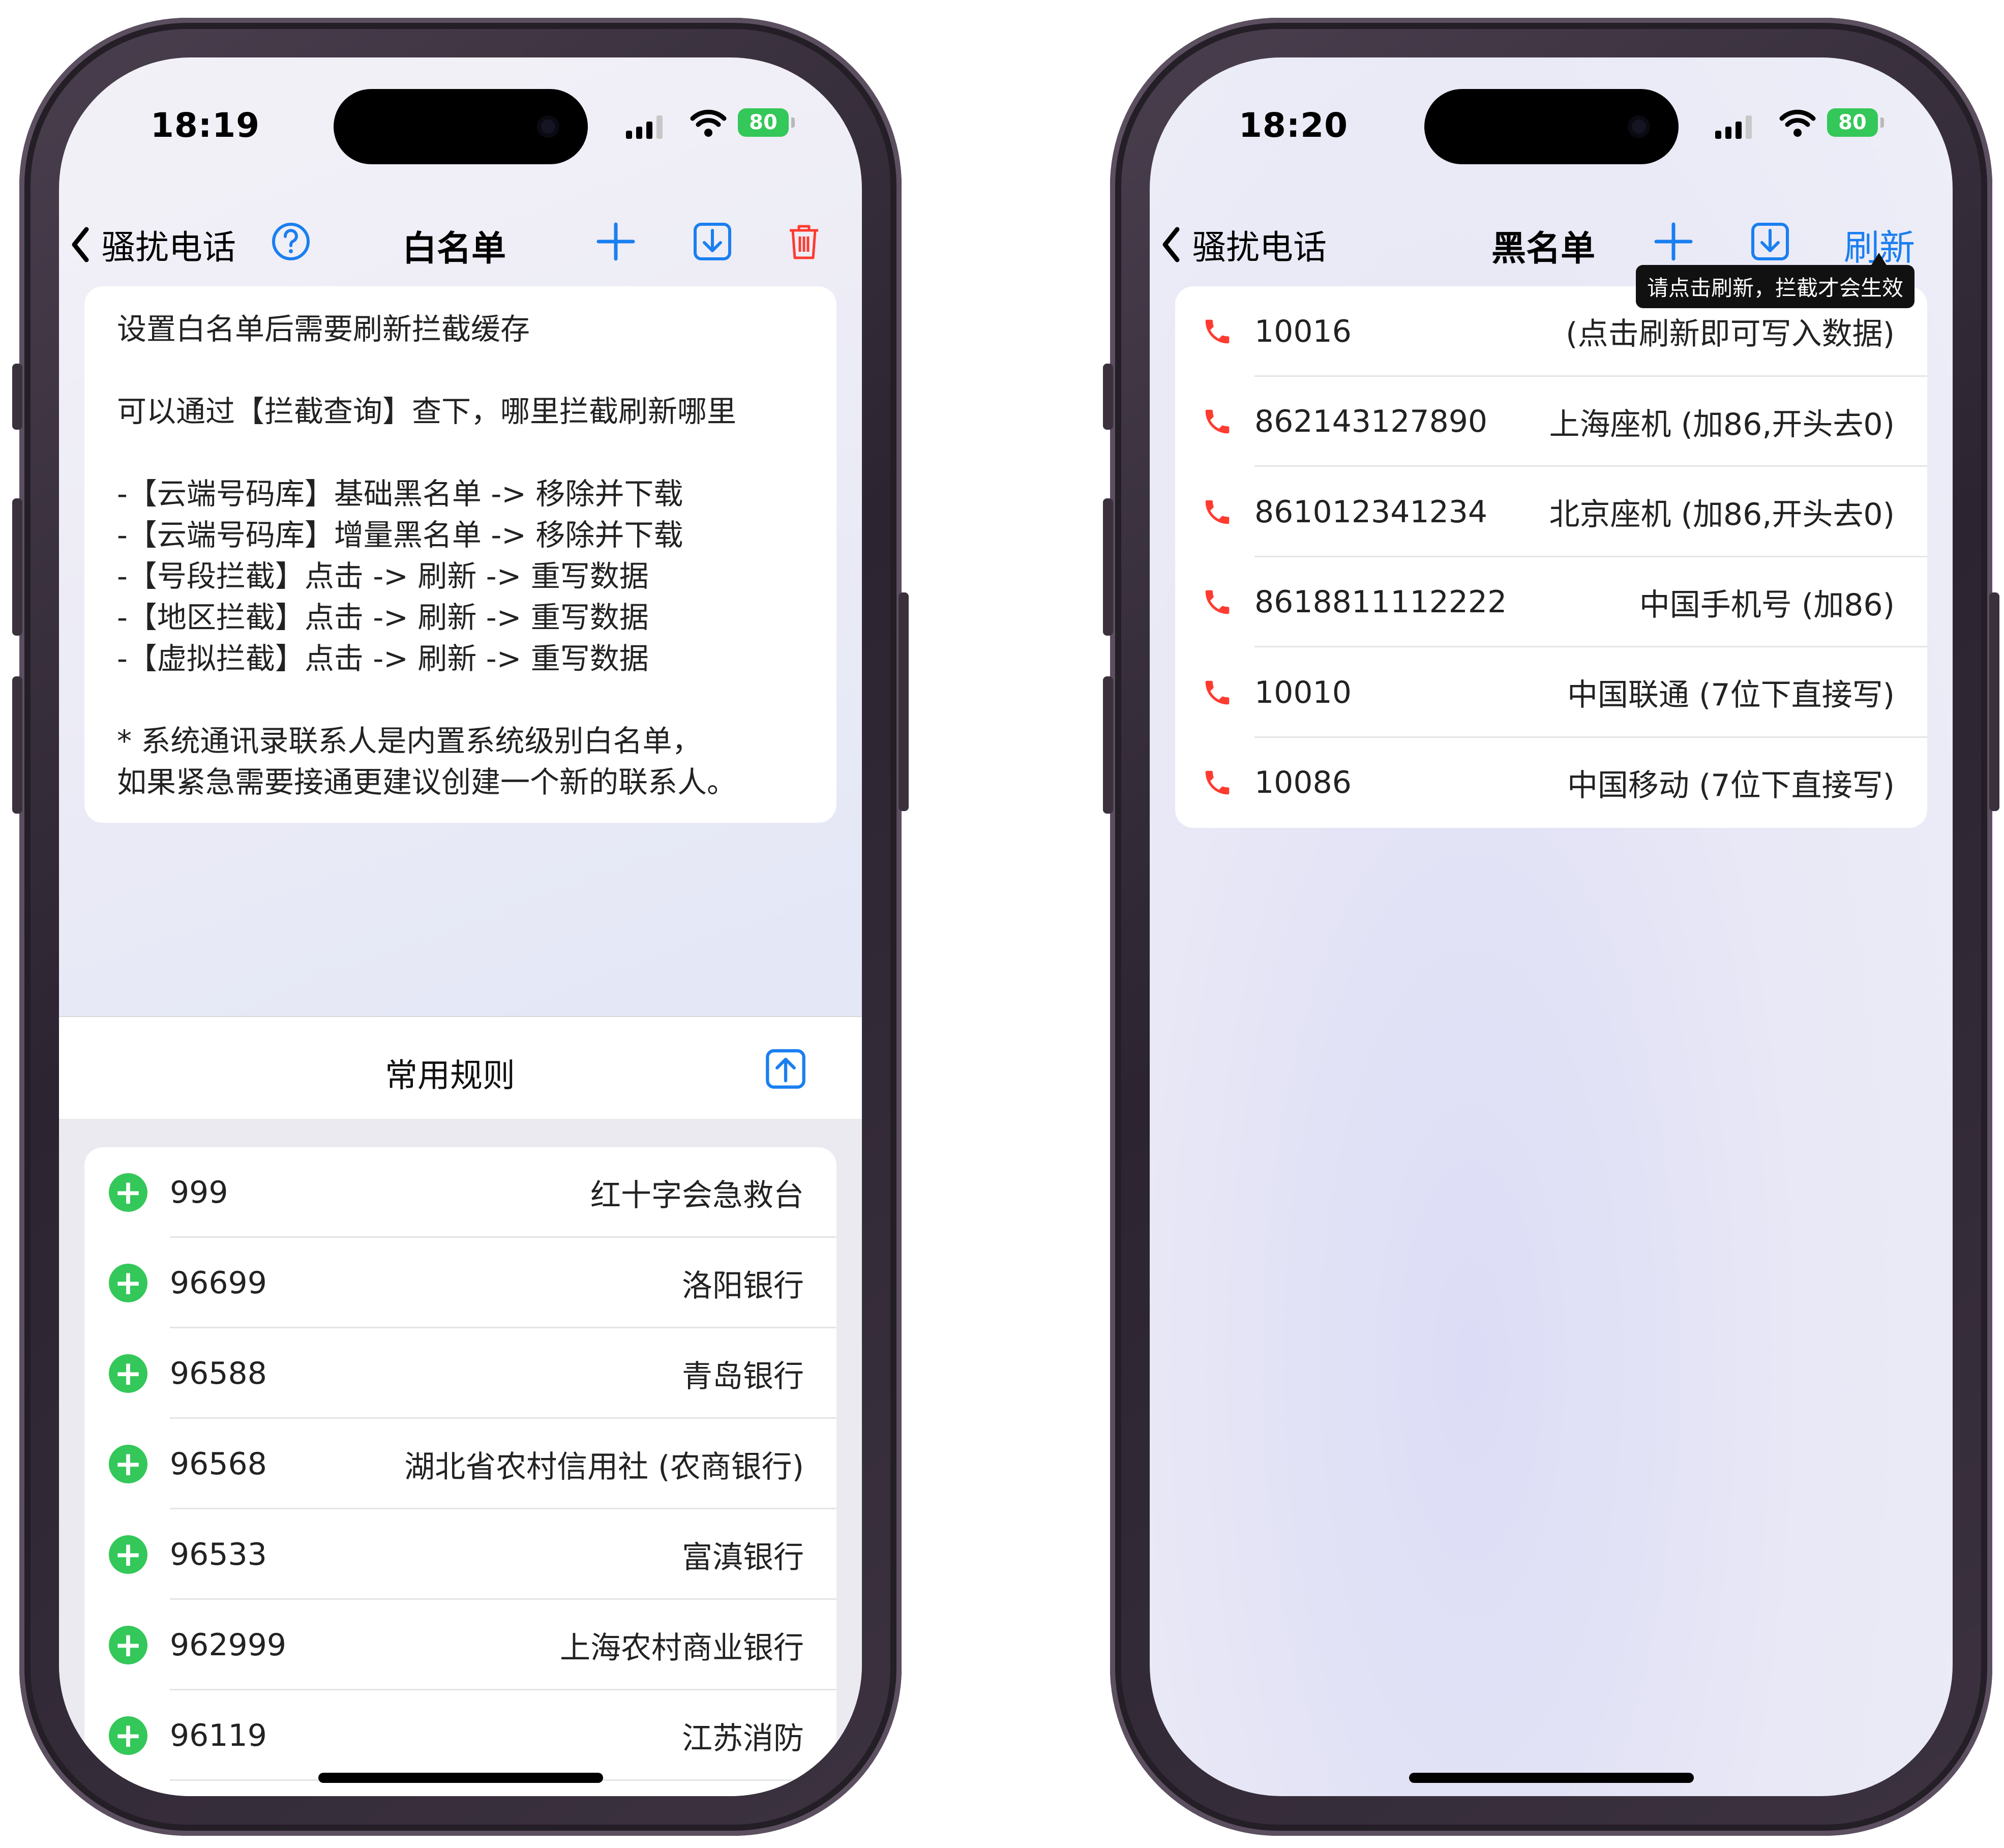  I want to click on blacklist-number: 862143127890, so click(1371, 422).